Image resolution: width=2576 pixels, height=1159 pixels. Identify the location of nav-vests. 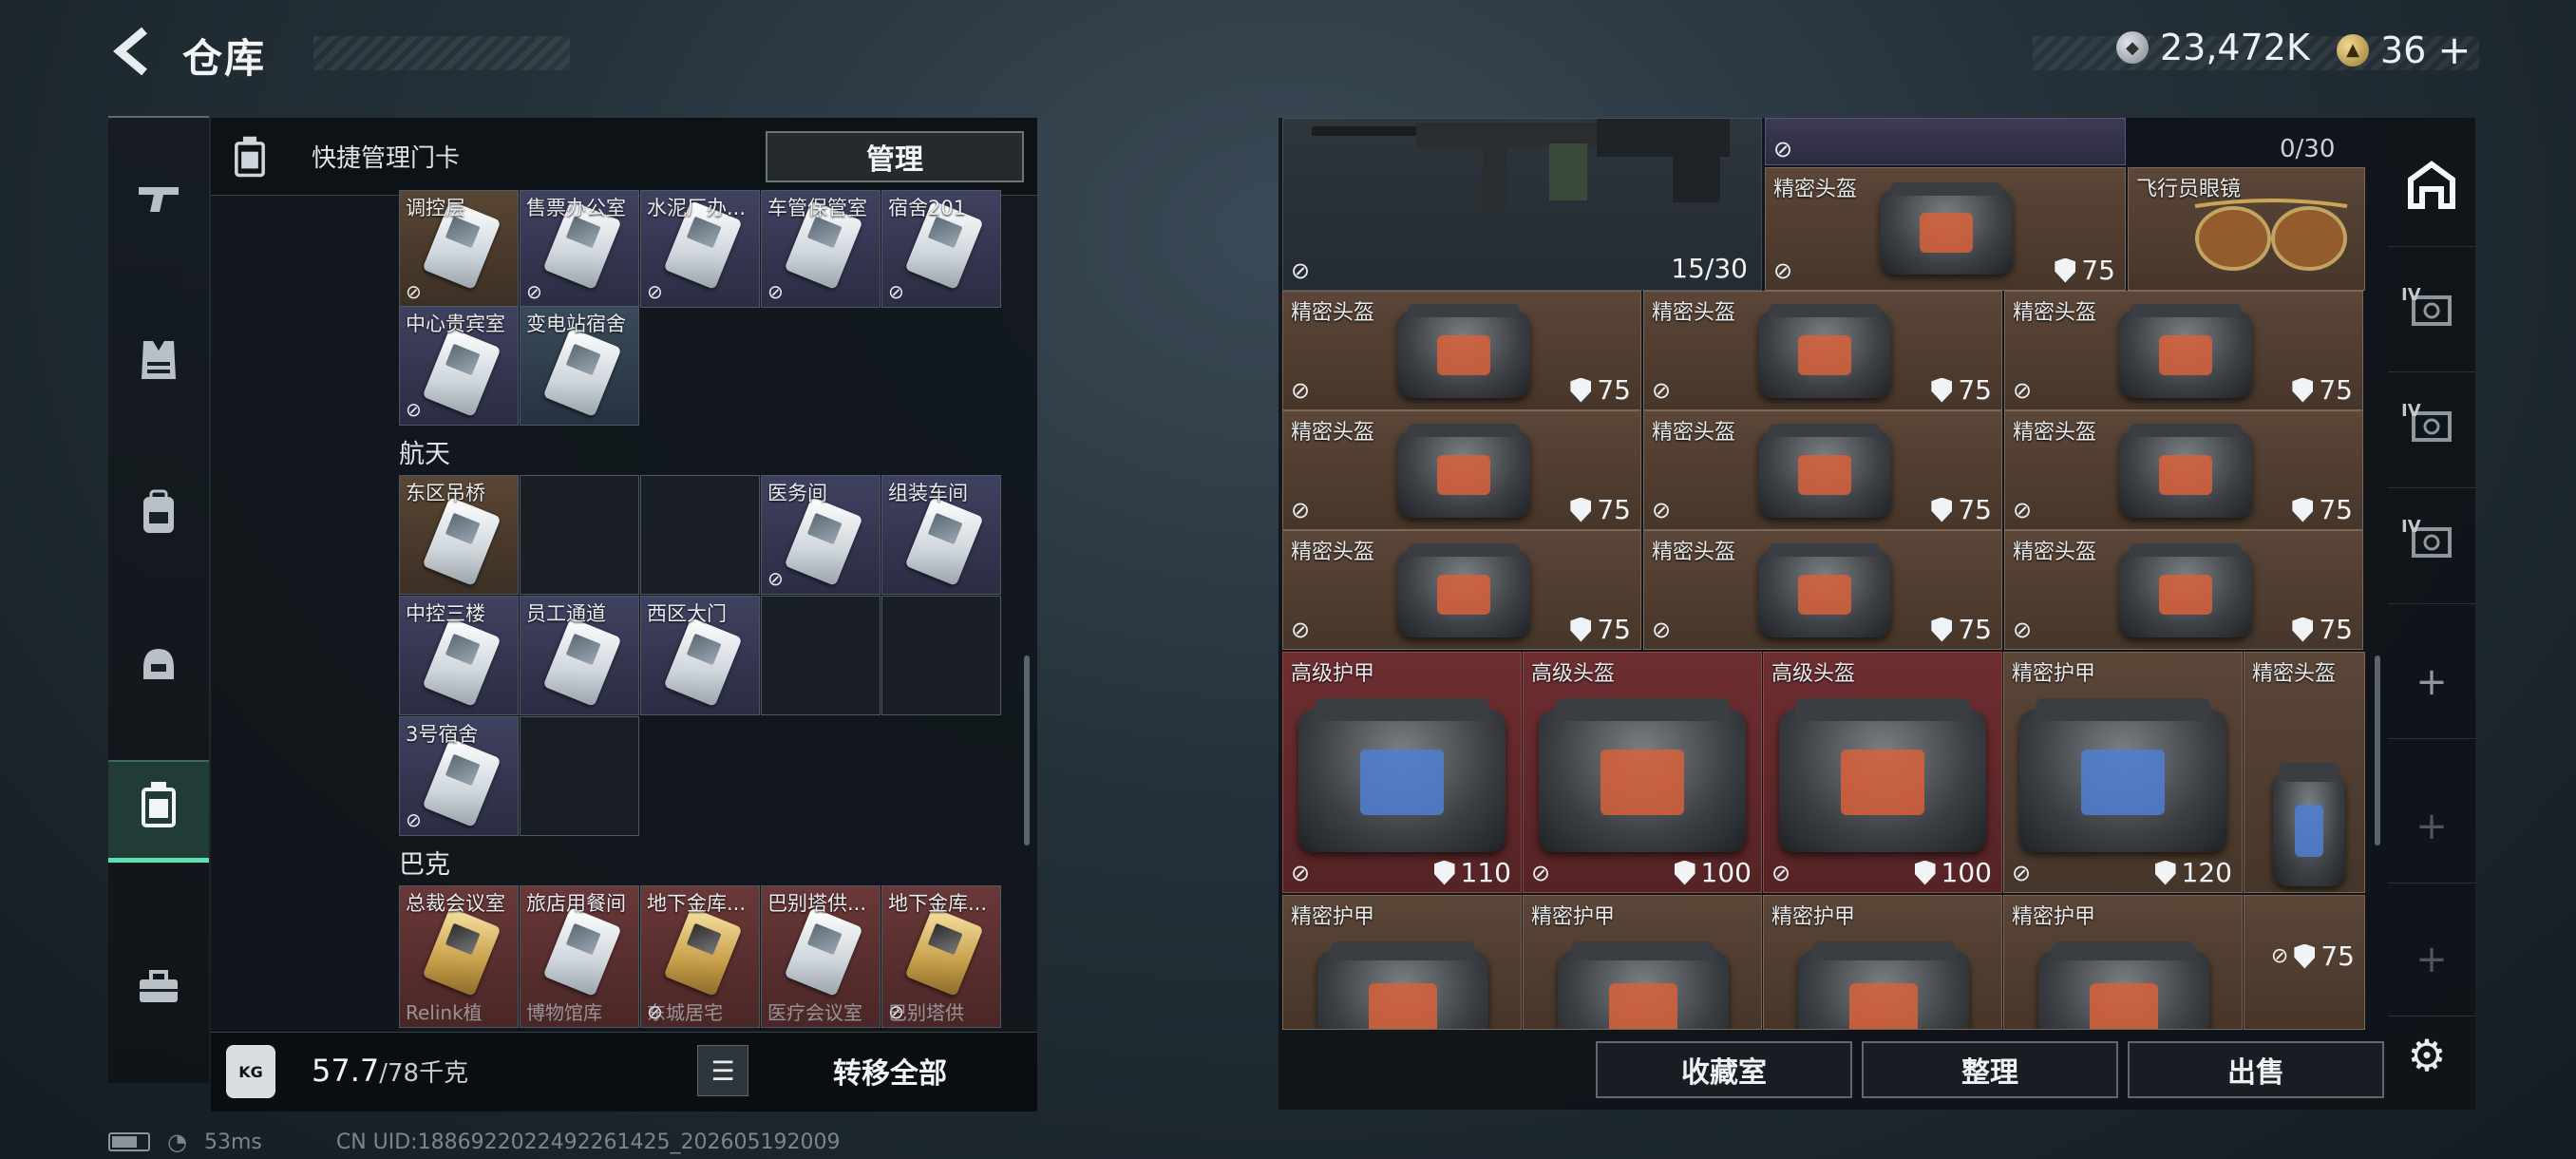
(158, 364).